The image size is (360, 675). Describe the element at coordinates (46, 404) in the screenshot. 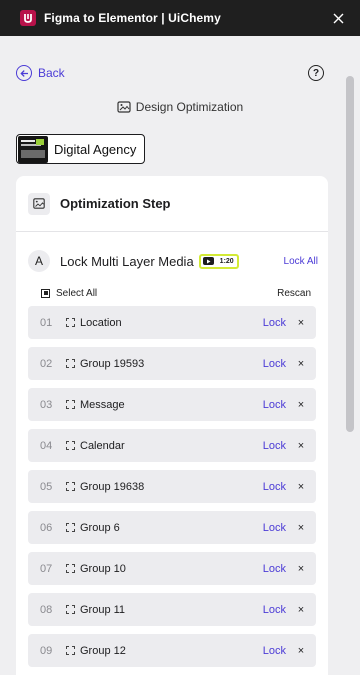

I see `layer-number: 03` at that location.